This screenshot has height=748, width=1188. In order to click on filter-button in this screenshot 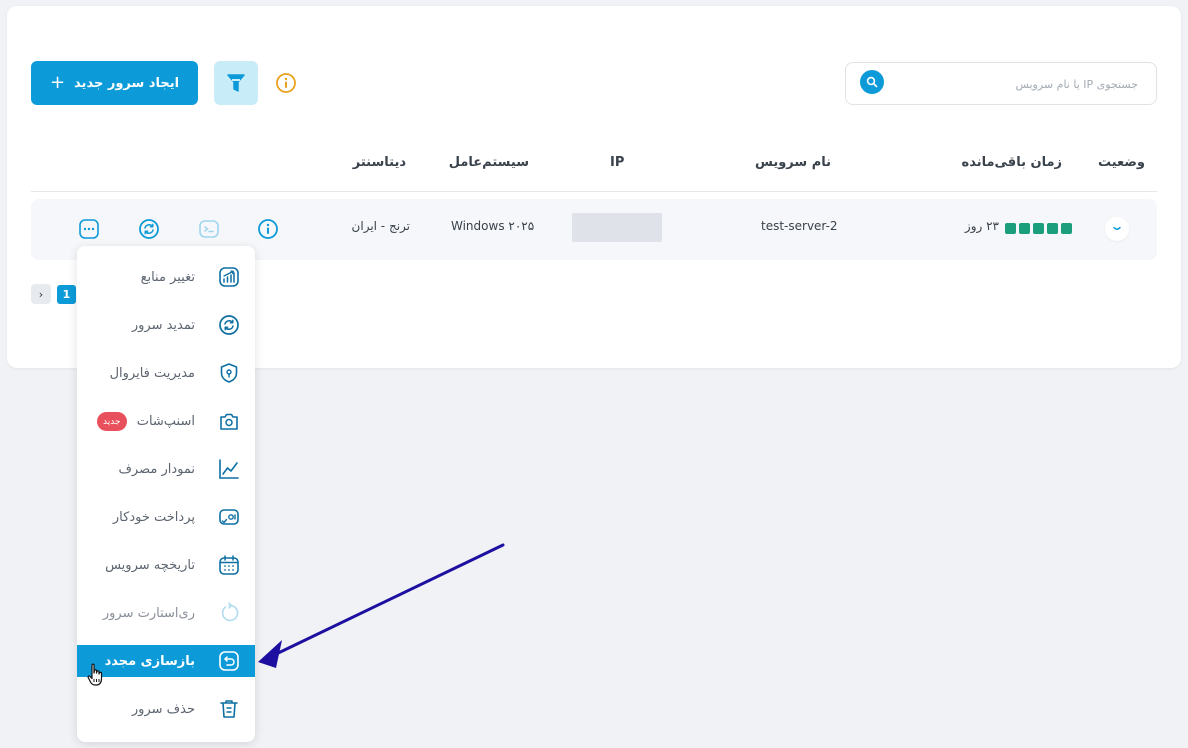, I will do `click(236, 83)`.